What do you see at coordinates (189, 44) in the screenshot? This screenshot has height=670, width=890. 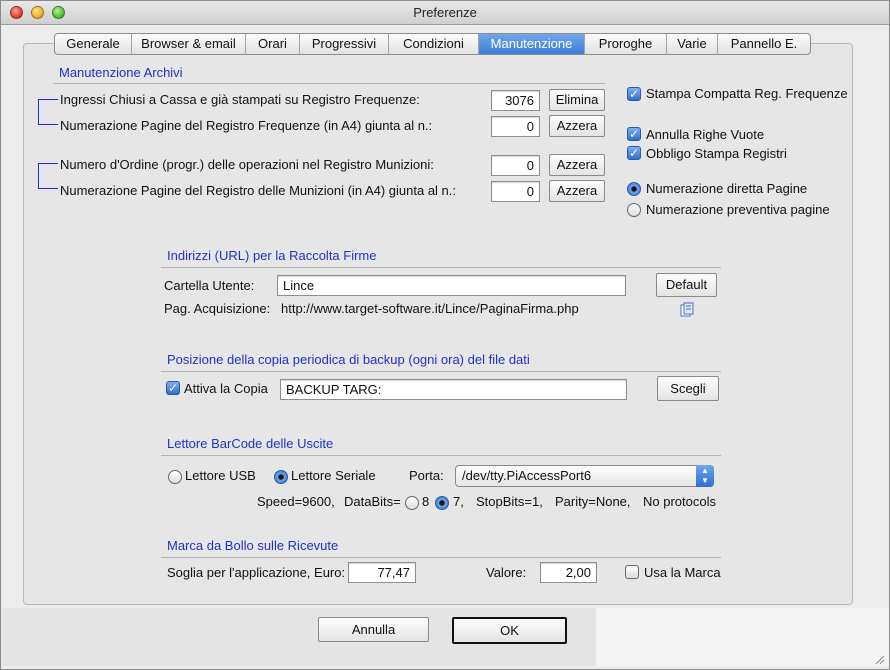 I see `tab-browser-email: Browser & email` at bounding box center [189, 44].